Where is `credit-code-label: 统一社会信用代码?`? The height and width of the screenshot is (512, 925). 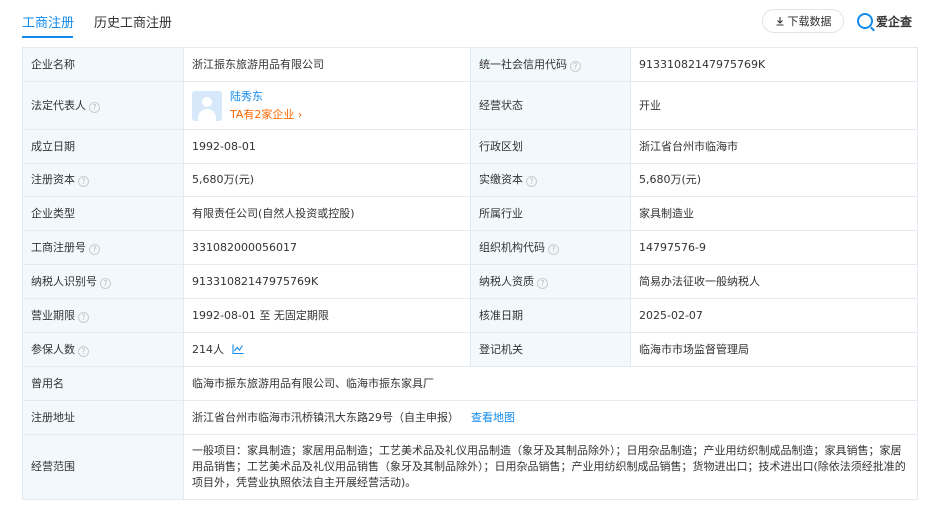
credit-code-label: 统一社会信用代码? is located at coordinates (550, 64).